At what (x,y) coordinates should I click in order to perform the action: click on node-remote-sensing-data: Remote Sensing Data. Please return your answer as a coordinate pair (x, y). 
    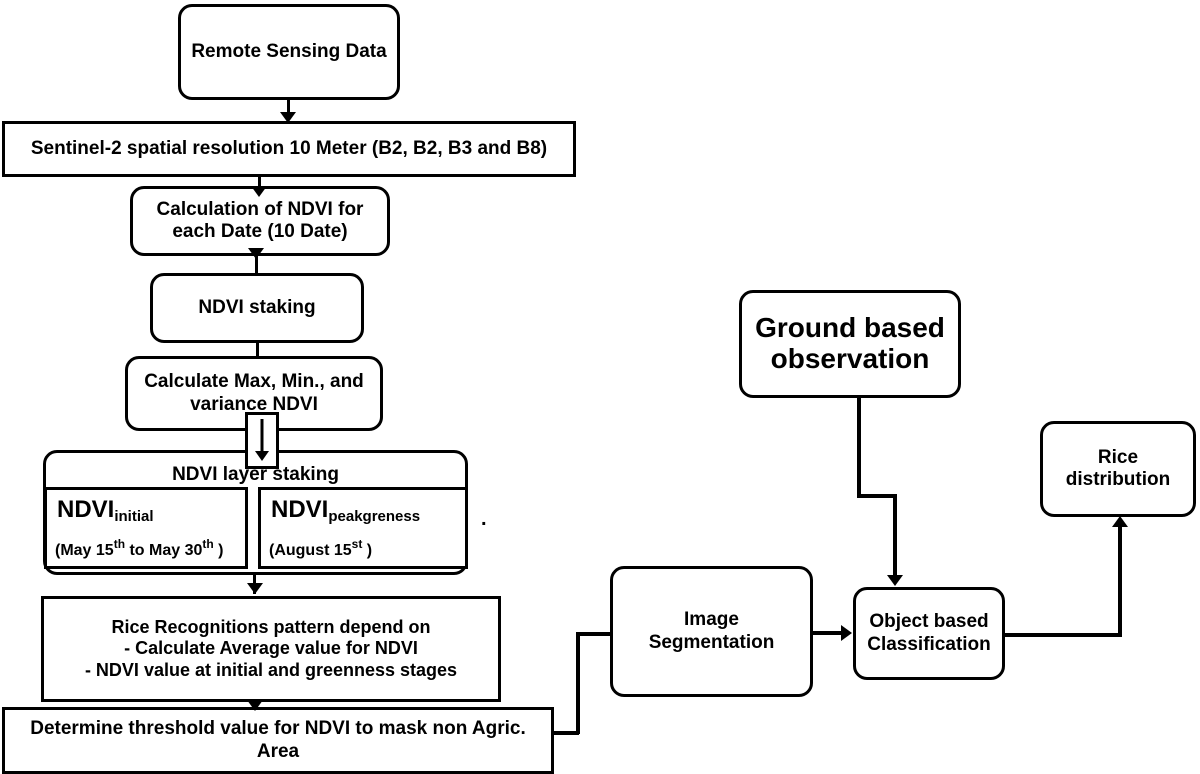
    Looking at the image, I should click on (289, 52).